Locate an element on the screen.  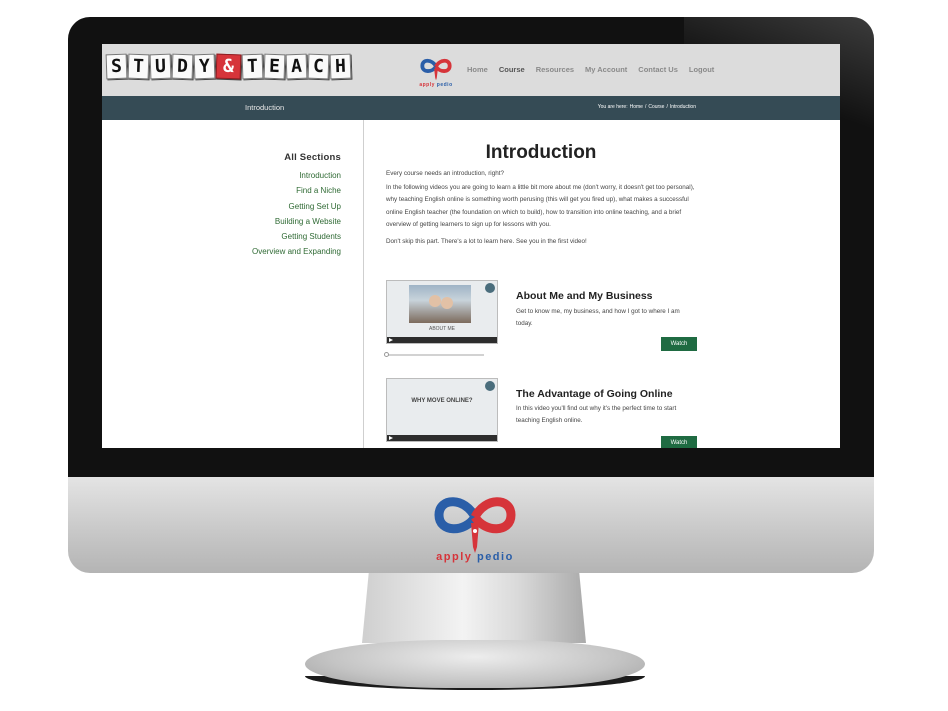
thumbnail-photo is located at coordinates (440, 304).